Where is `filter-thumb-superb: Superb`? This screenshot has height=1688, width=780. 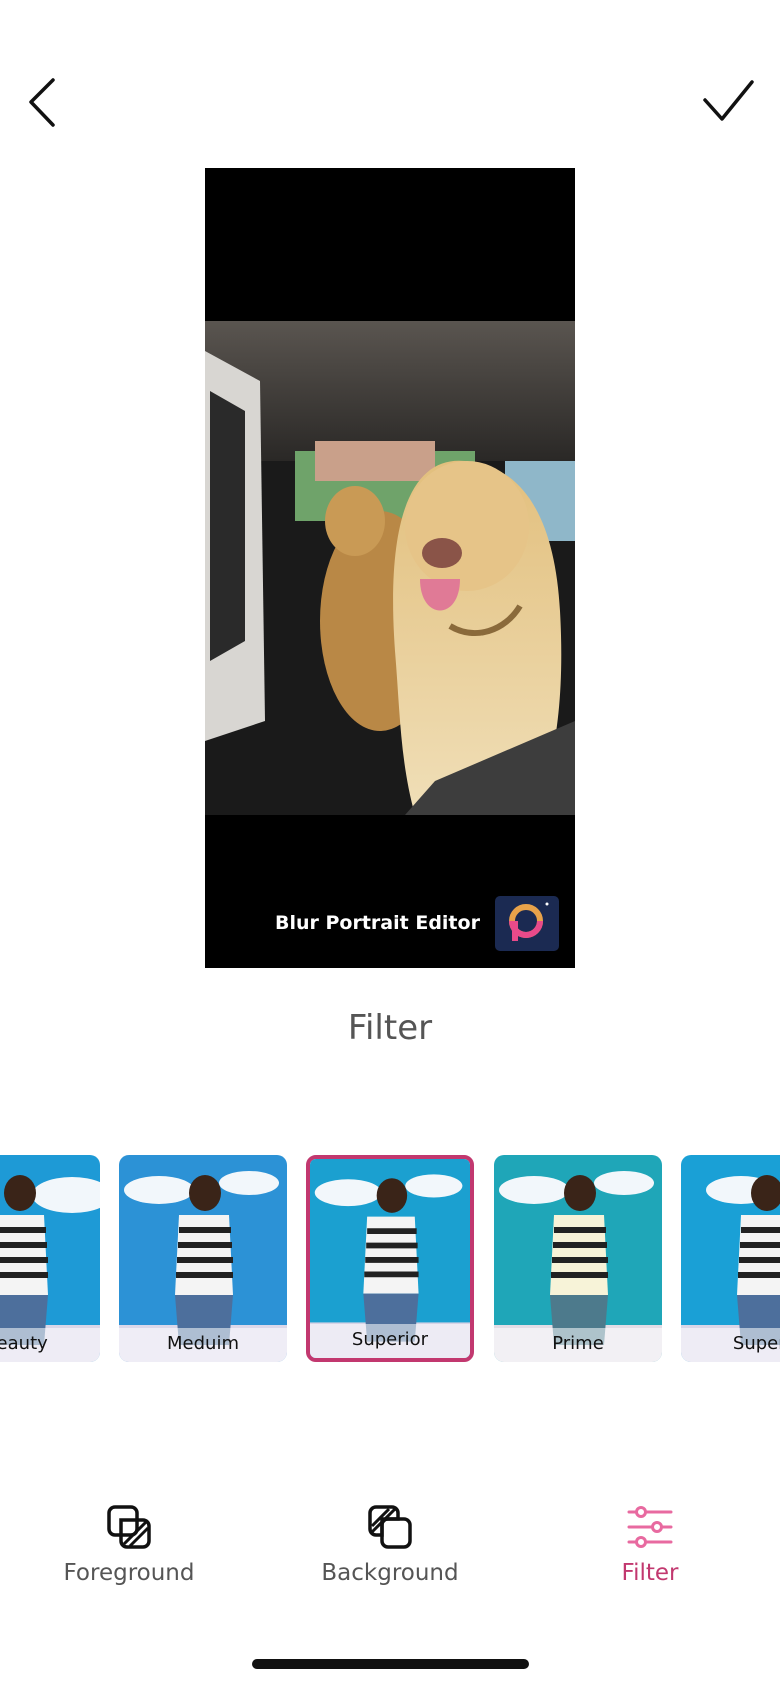
filter-thumb-superb: Superb is located at coordinates (730, 1258).